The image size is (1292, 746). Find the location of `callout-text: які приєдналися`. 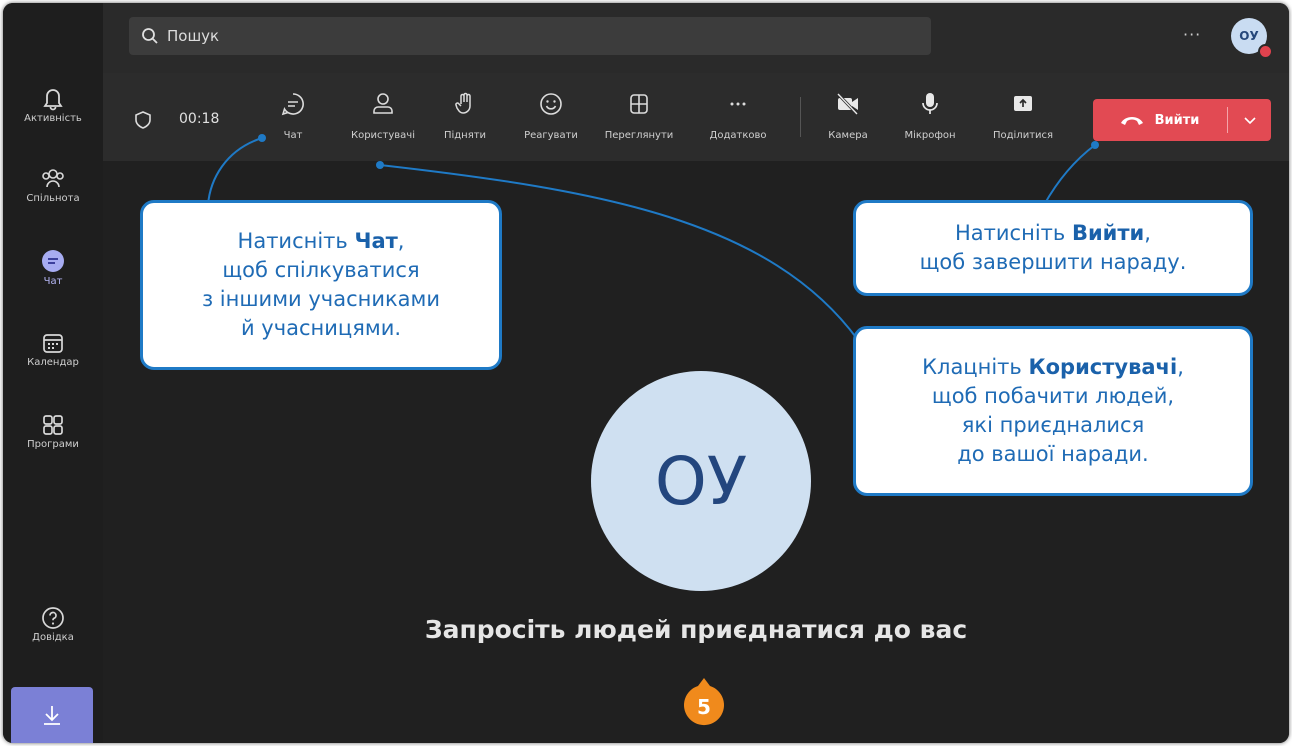

callout-text: які приєдналися is located at coordinates (1053, 425).